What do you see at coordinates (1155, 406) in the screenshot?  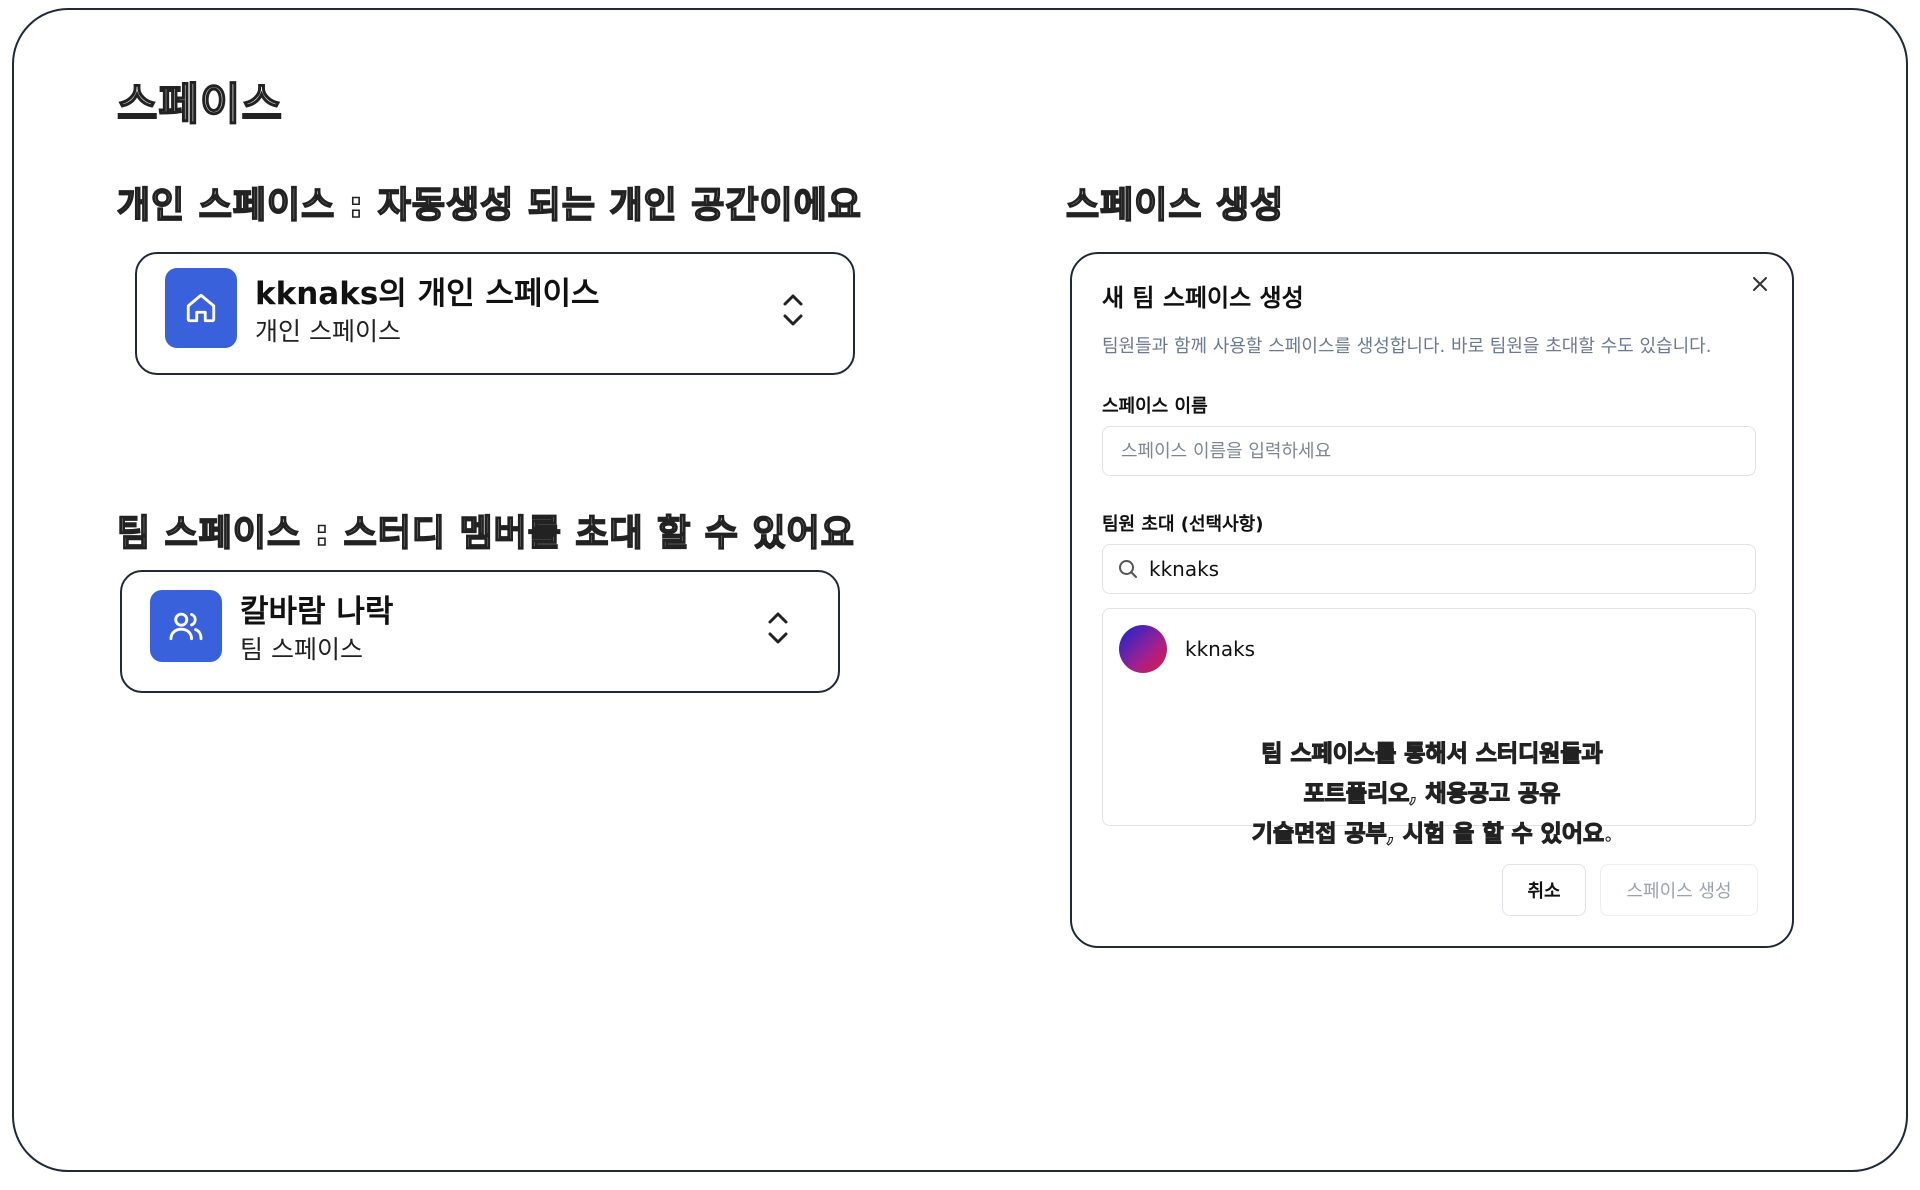 I see `space-name-label: 스페이스 이름` at bounding box center [1155, 406].